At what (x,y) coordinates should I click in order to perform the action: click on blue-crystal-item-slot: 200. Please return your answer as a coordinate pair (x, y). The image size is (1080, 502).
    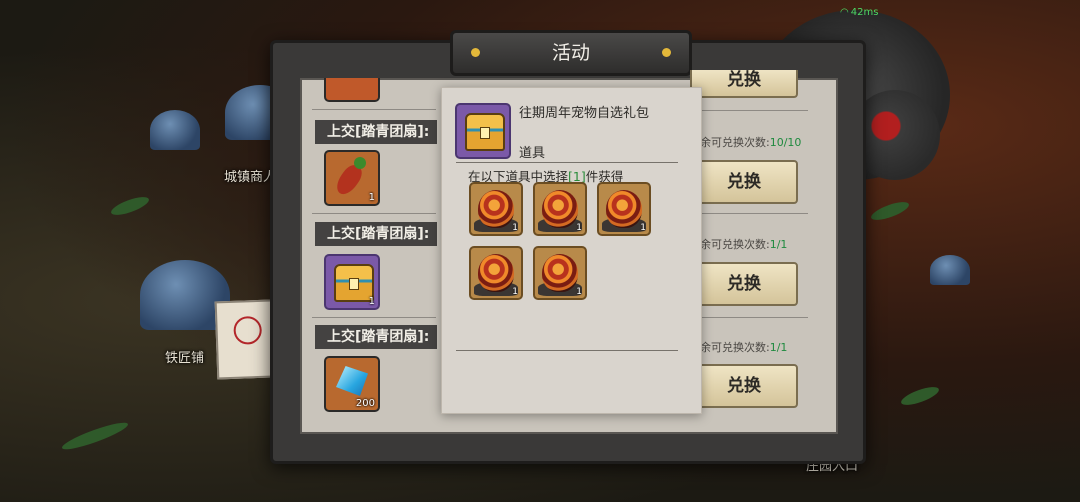
    Looking at the image, I should click on (352, 384).